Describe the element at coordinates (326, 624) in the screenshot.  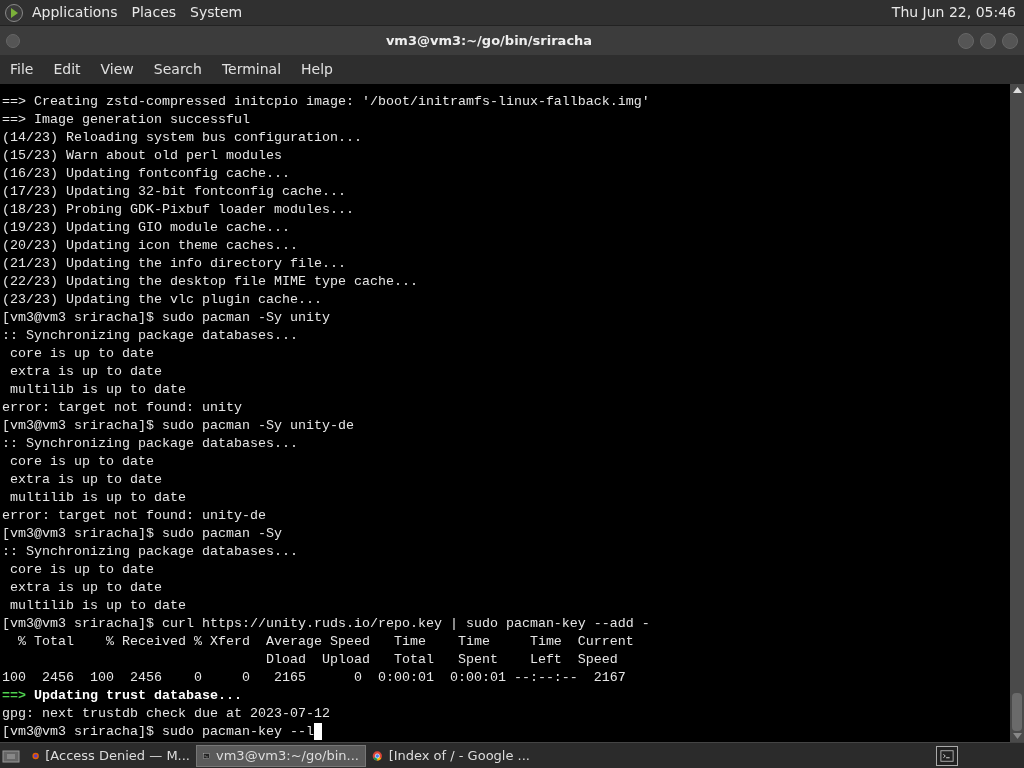
I see `terminal-line: [vm3@vm3 sriracha]$ curl https://unity.ruds.io/repo.key | sudo pacman-key --add -` at that location.